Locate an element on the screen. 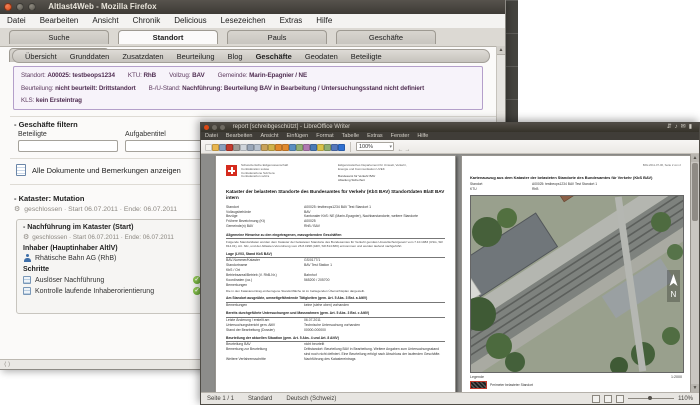  kataster-section-title: - Kataster: Mutation is located at coordinates (49, 198).